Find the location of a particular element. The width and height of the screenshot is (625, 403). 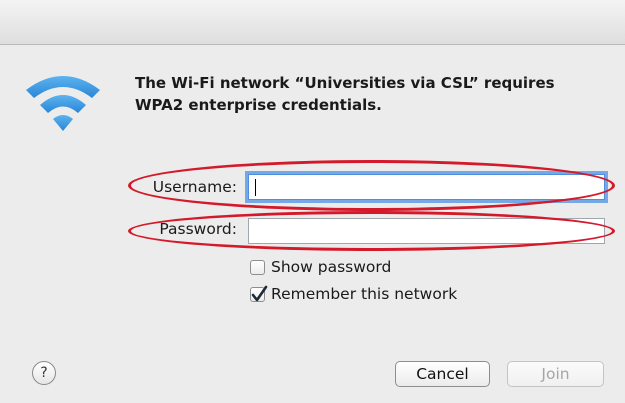

remember-network-checkbox-row: Remember this network is located at coordinates (353, 294).